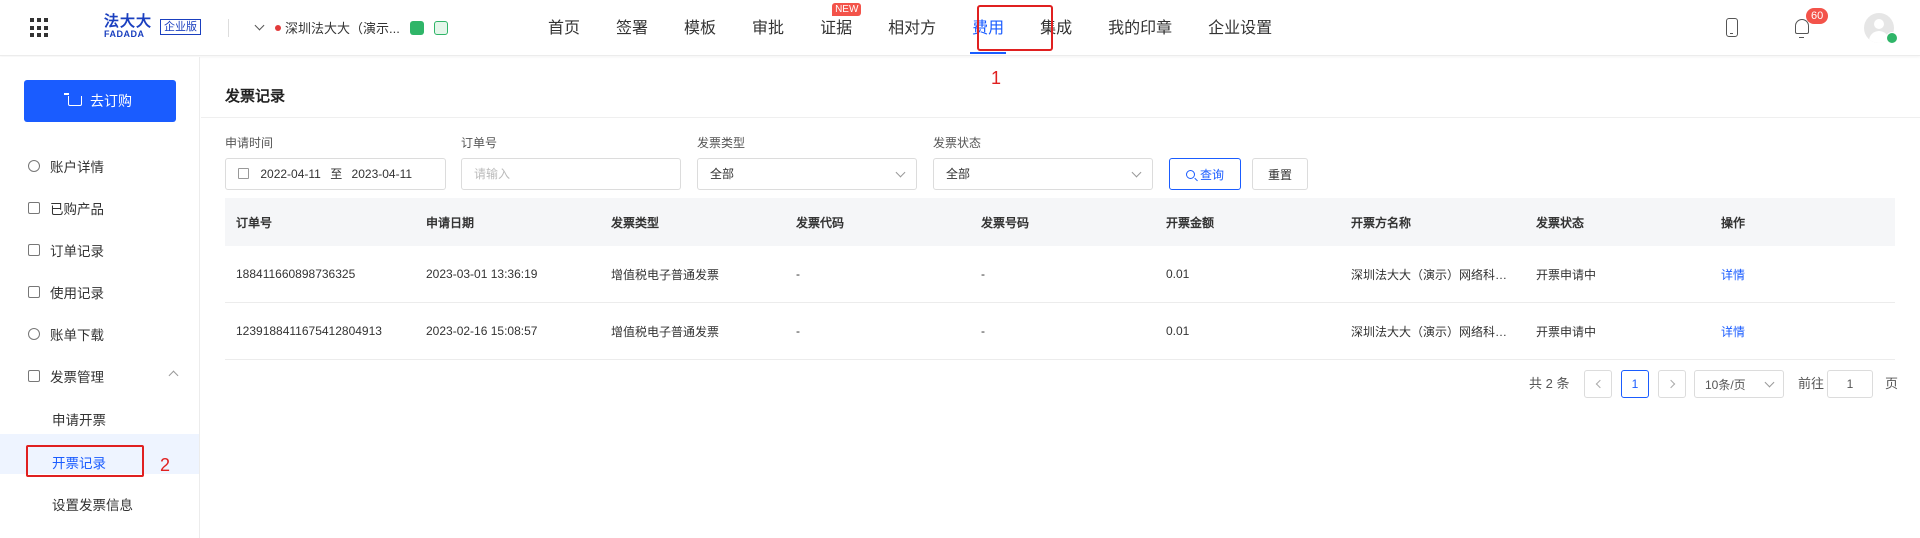  Describe the element at coordinates (1280, 174) in the screenshot. I see `reset-button: 重置` at that location.